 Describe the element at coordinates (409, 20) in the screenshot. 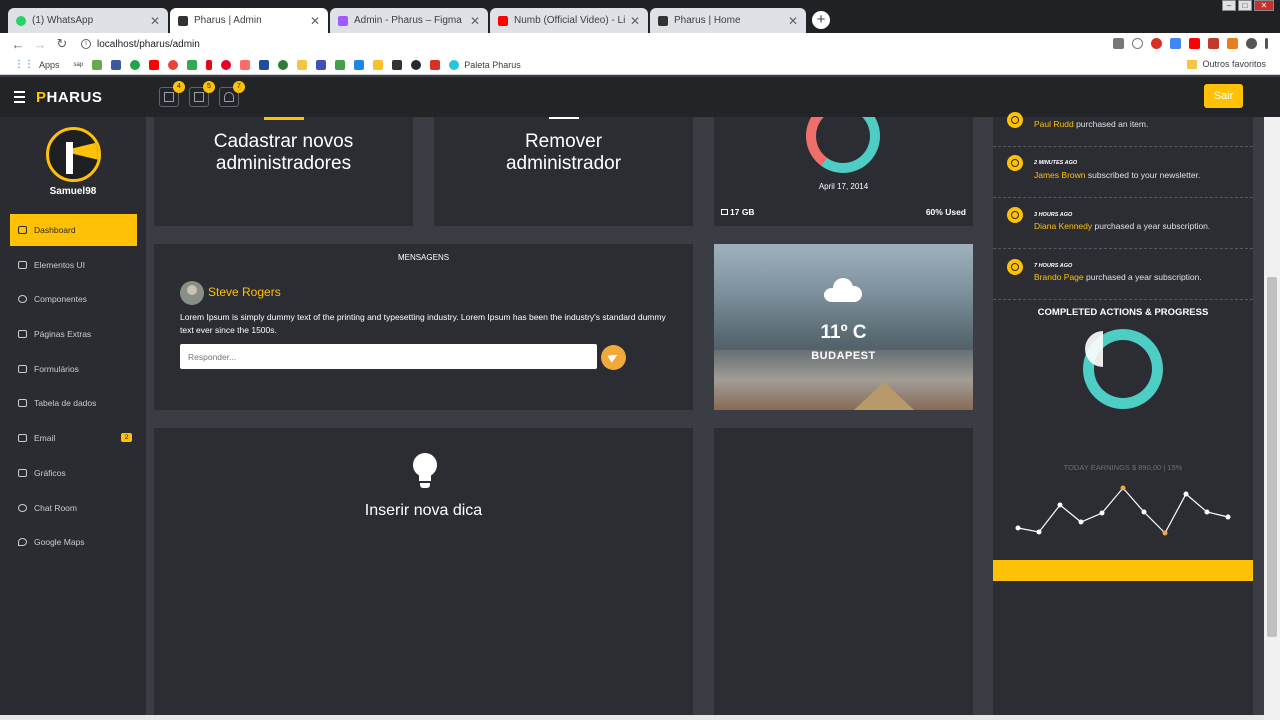

I see `browser-tab-figma: Admin - Pharus – Figma ✕` at that location.